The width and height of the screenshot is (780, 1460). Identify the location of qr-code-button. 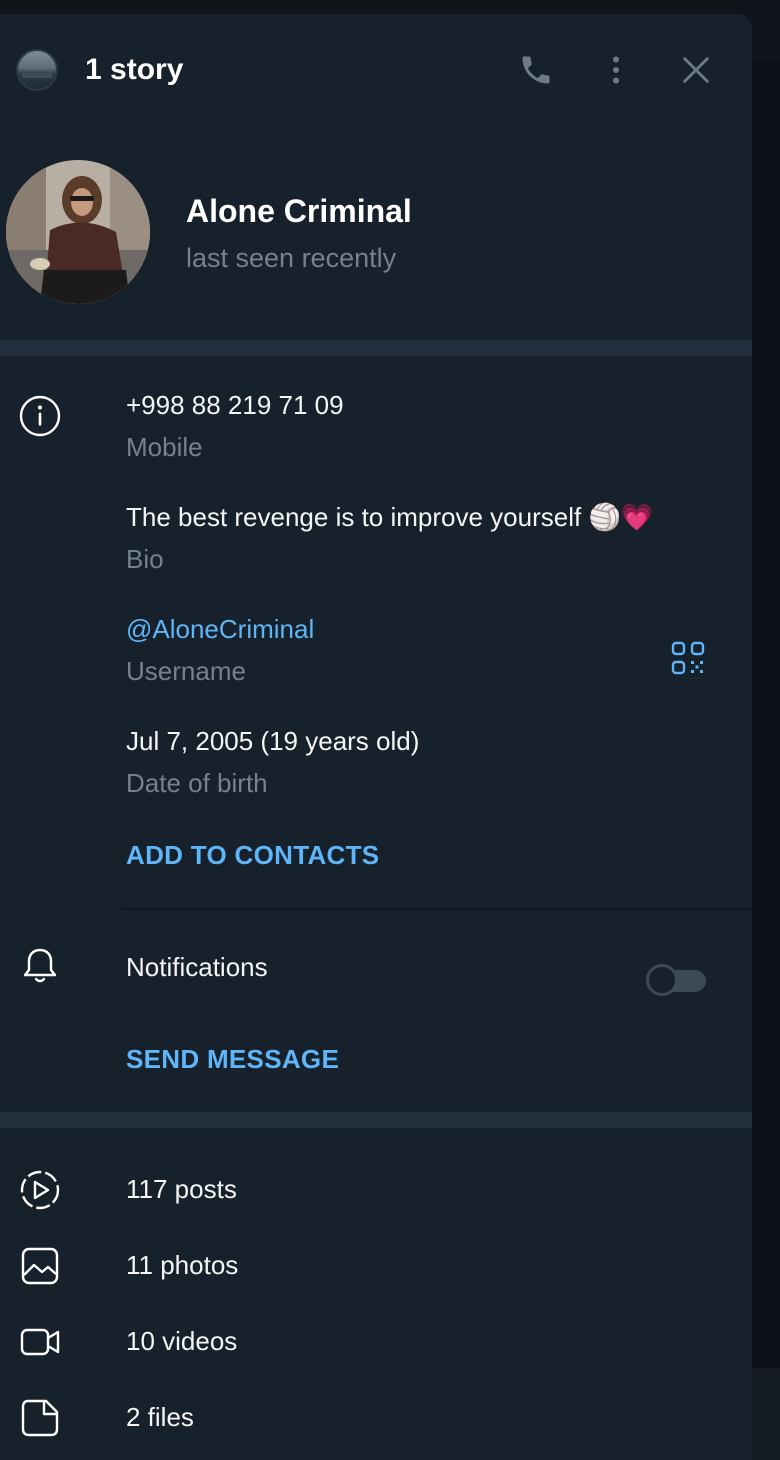
(688, 658).